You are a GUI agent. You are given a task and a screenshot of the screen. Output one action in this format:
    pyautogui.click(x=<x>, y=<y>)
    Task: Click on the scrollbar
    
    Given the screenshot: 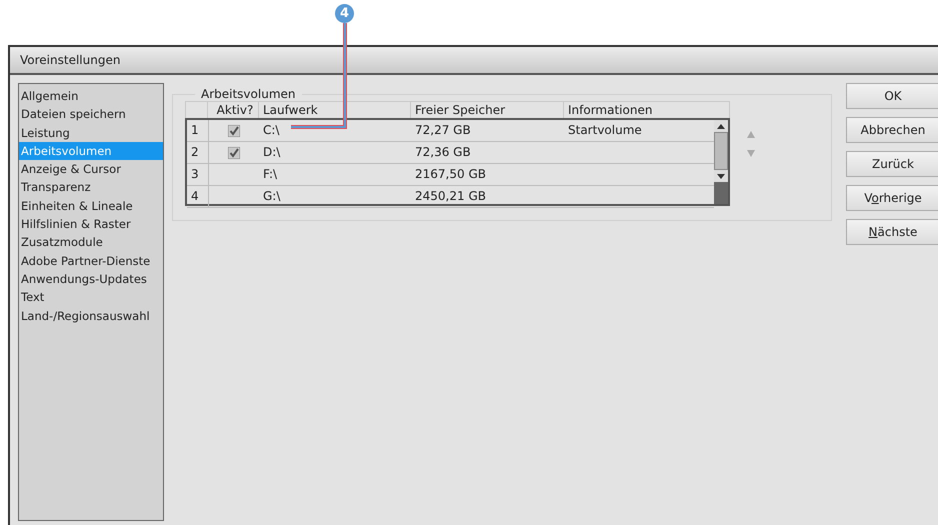 What is the action you would take?
    pyautogui.click(x=721, y=162)
    